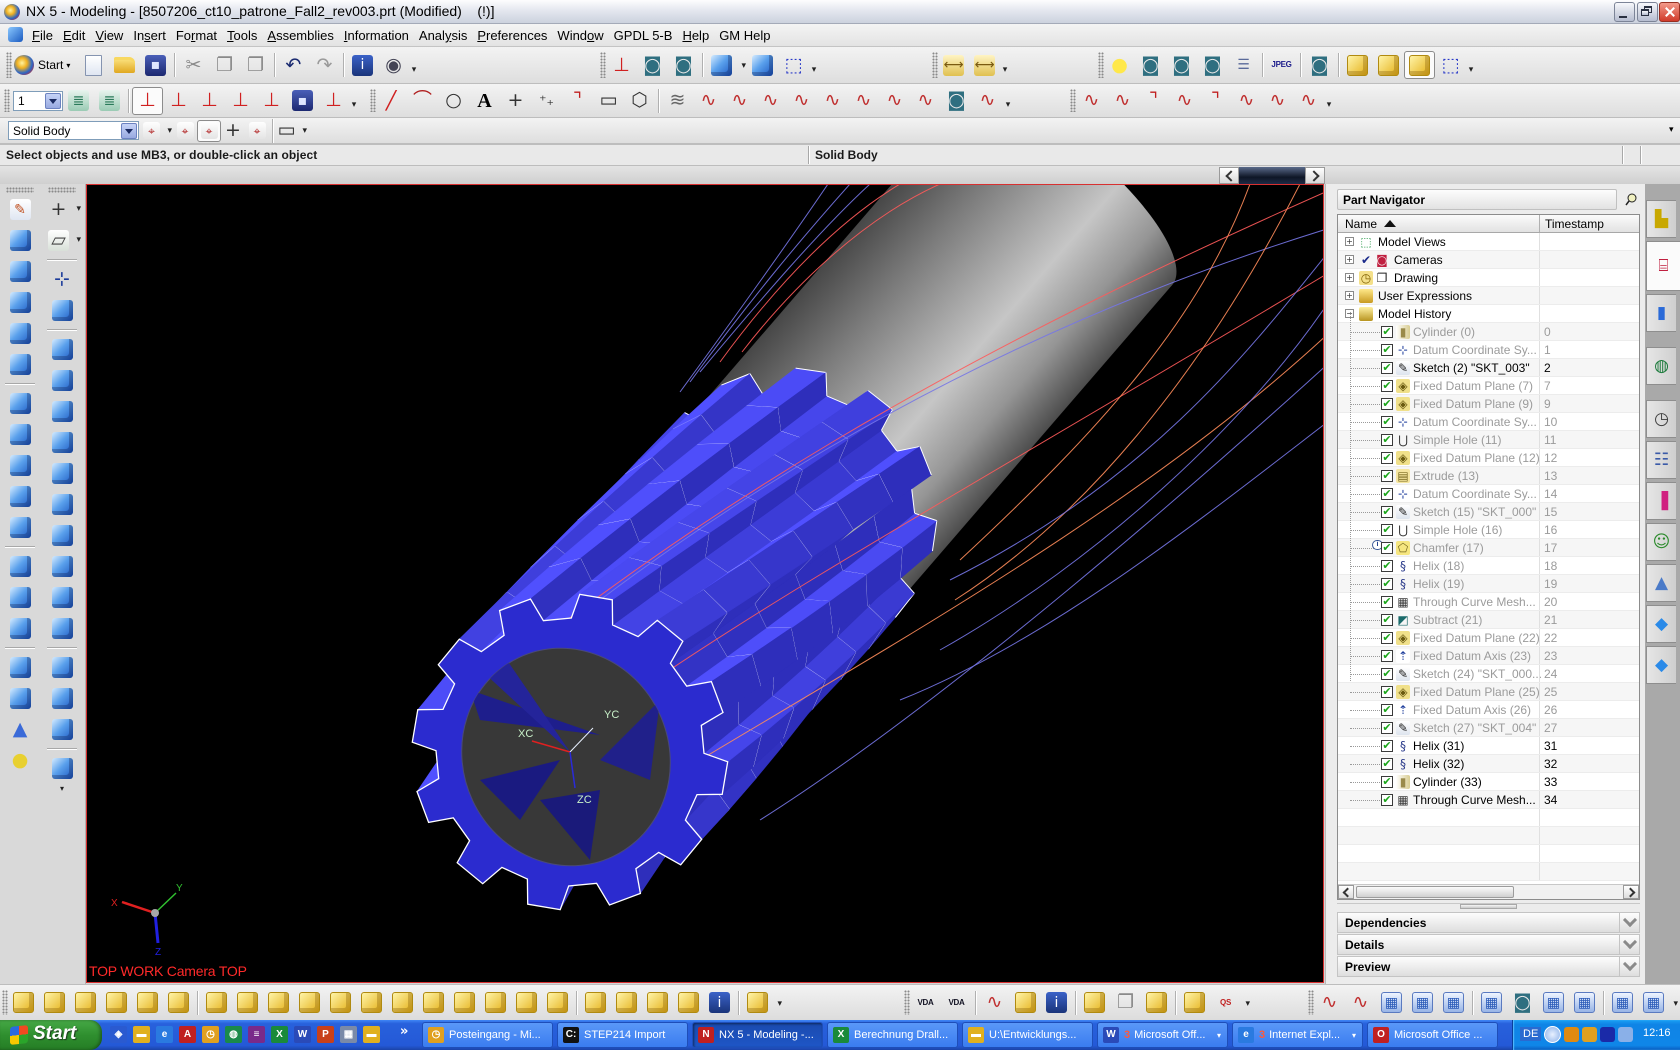  Describe the element at coordinates (1229, 175) in the screenshot. I see `scroll-left-button` at that location.